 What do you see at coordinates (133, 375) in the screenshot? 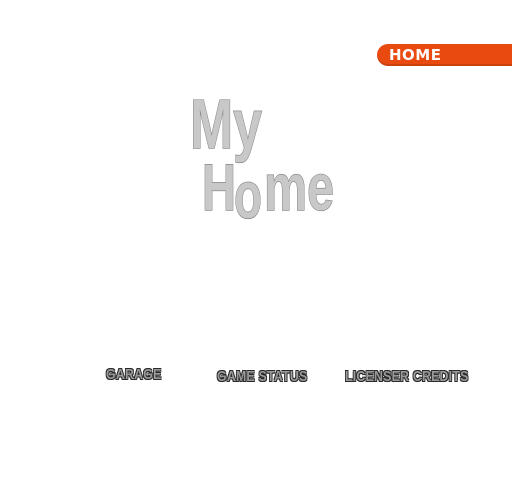
I see `menu-item-garage: GARAGE` at bounding box center [133, 375].